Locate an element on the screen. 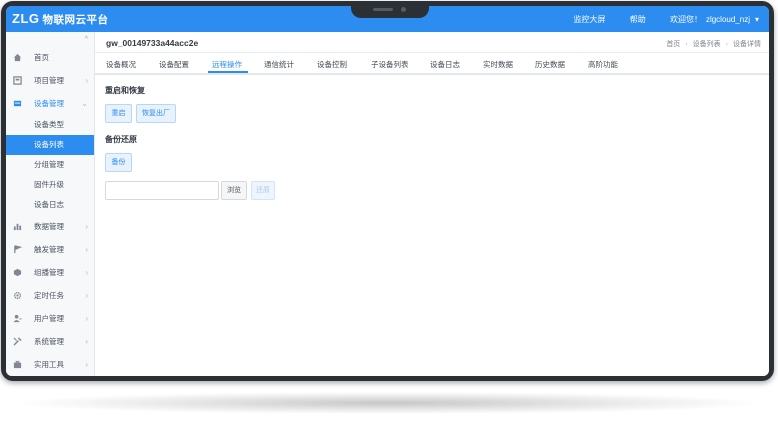  sidebar-item-label: 实用工具 is located at coordinates (49, 364).